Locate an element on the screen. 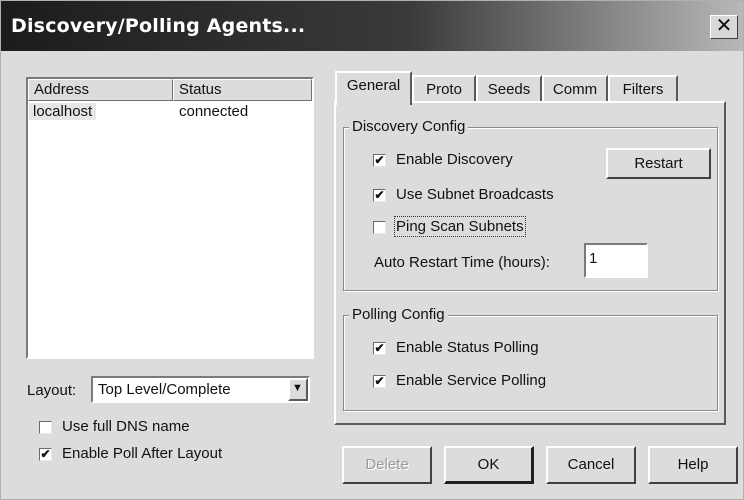 The height and width of the screenshot is (500, 744). layout-value: Top Level/Complete is located at coordinates (164, 389).